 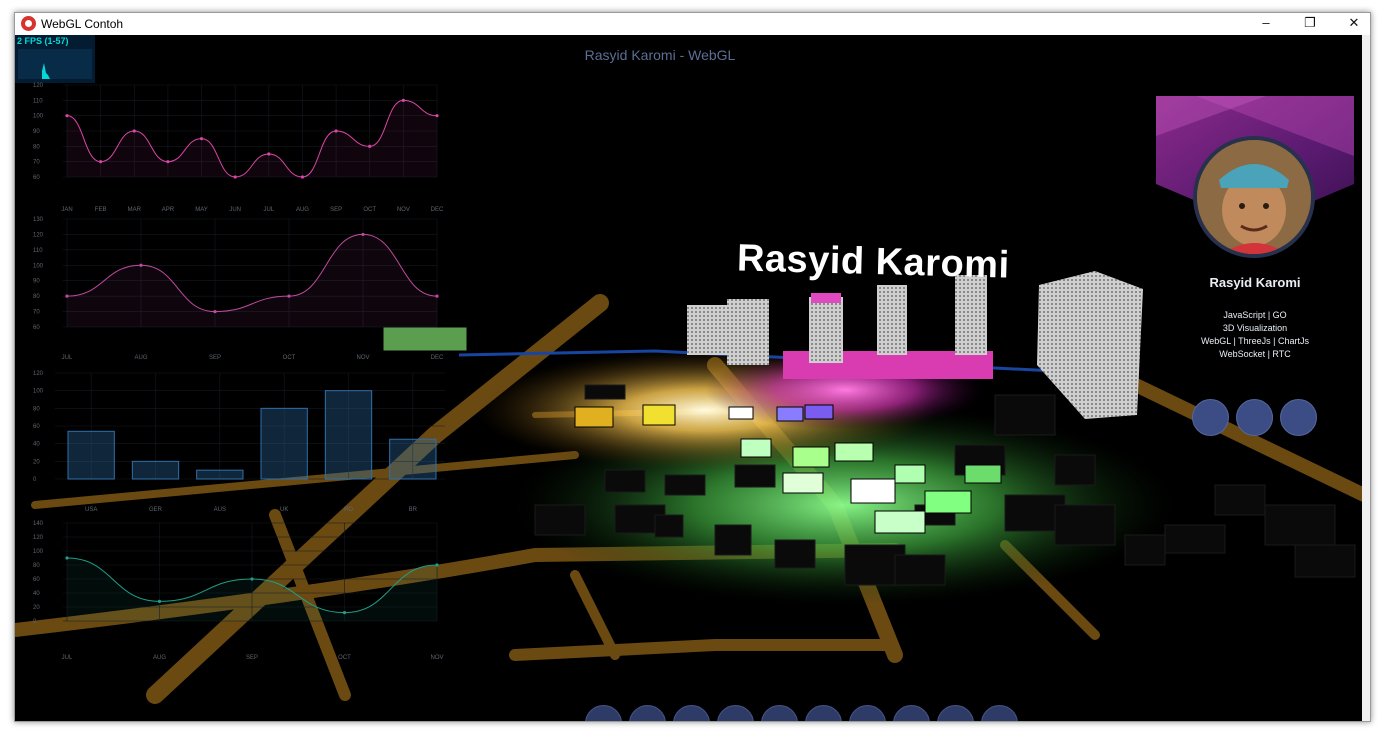 I want to click on title-bar: WebGL Contoh – ❐ ✕, so click(x=692, y=24).